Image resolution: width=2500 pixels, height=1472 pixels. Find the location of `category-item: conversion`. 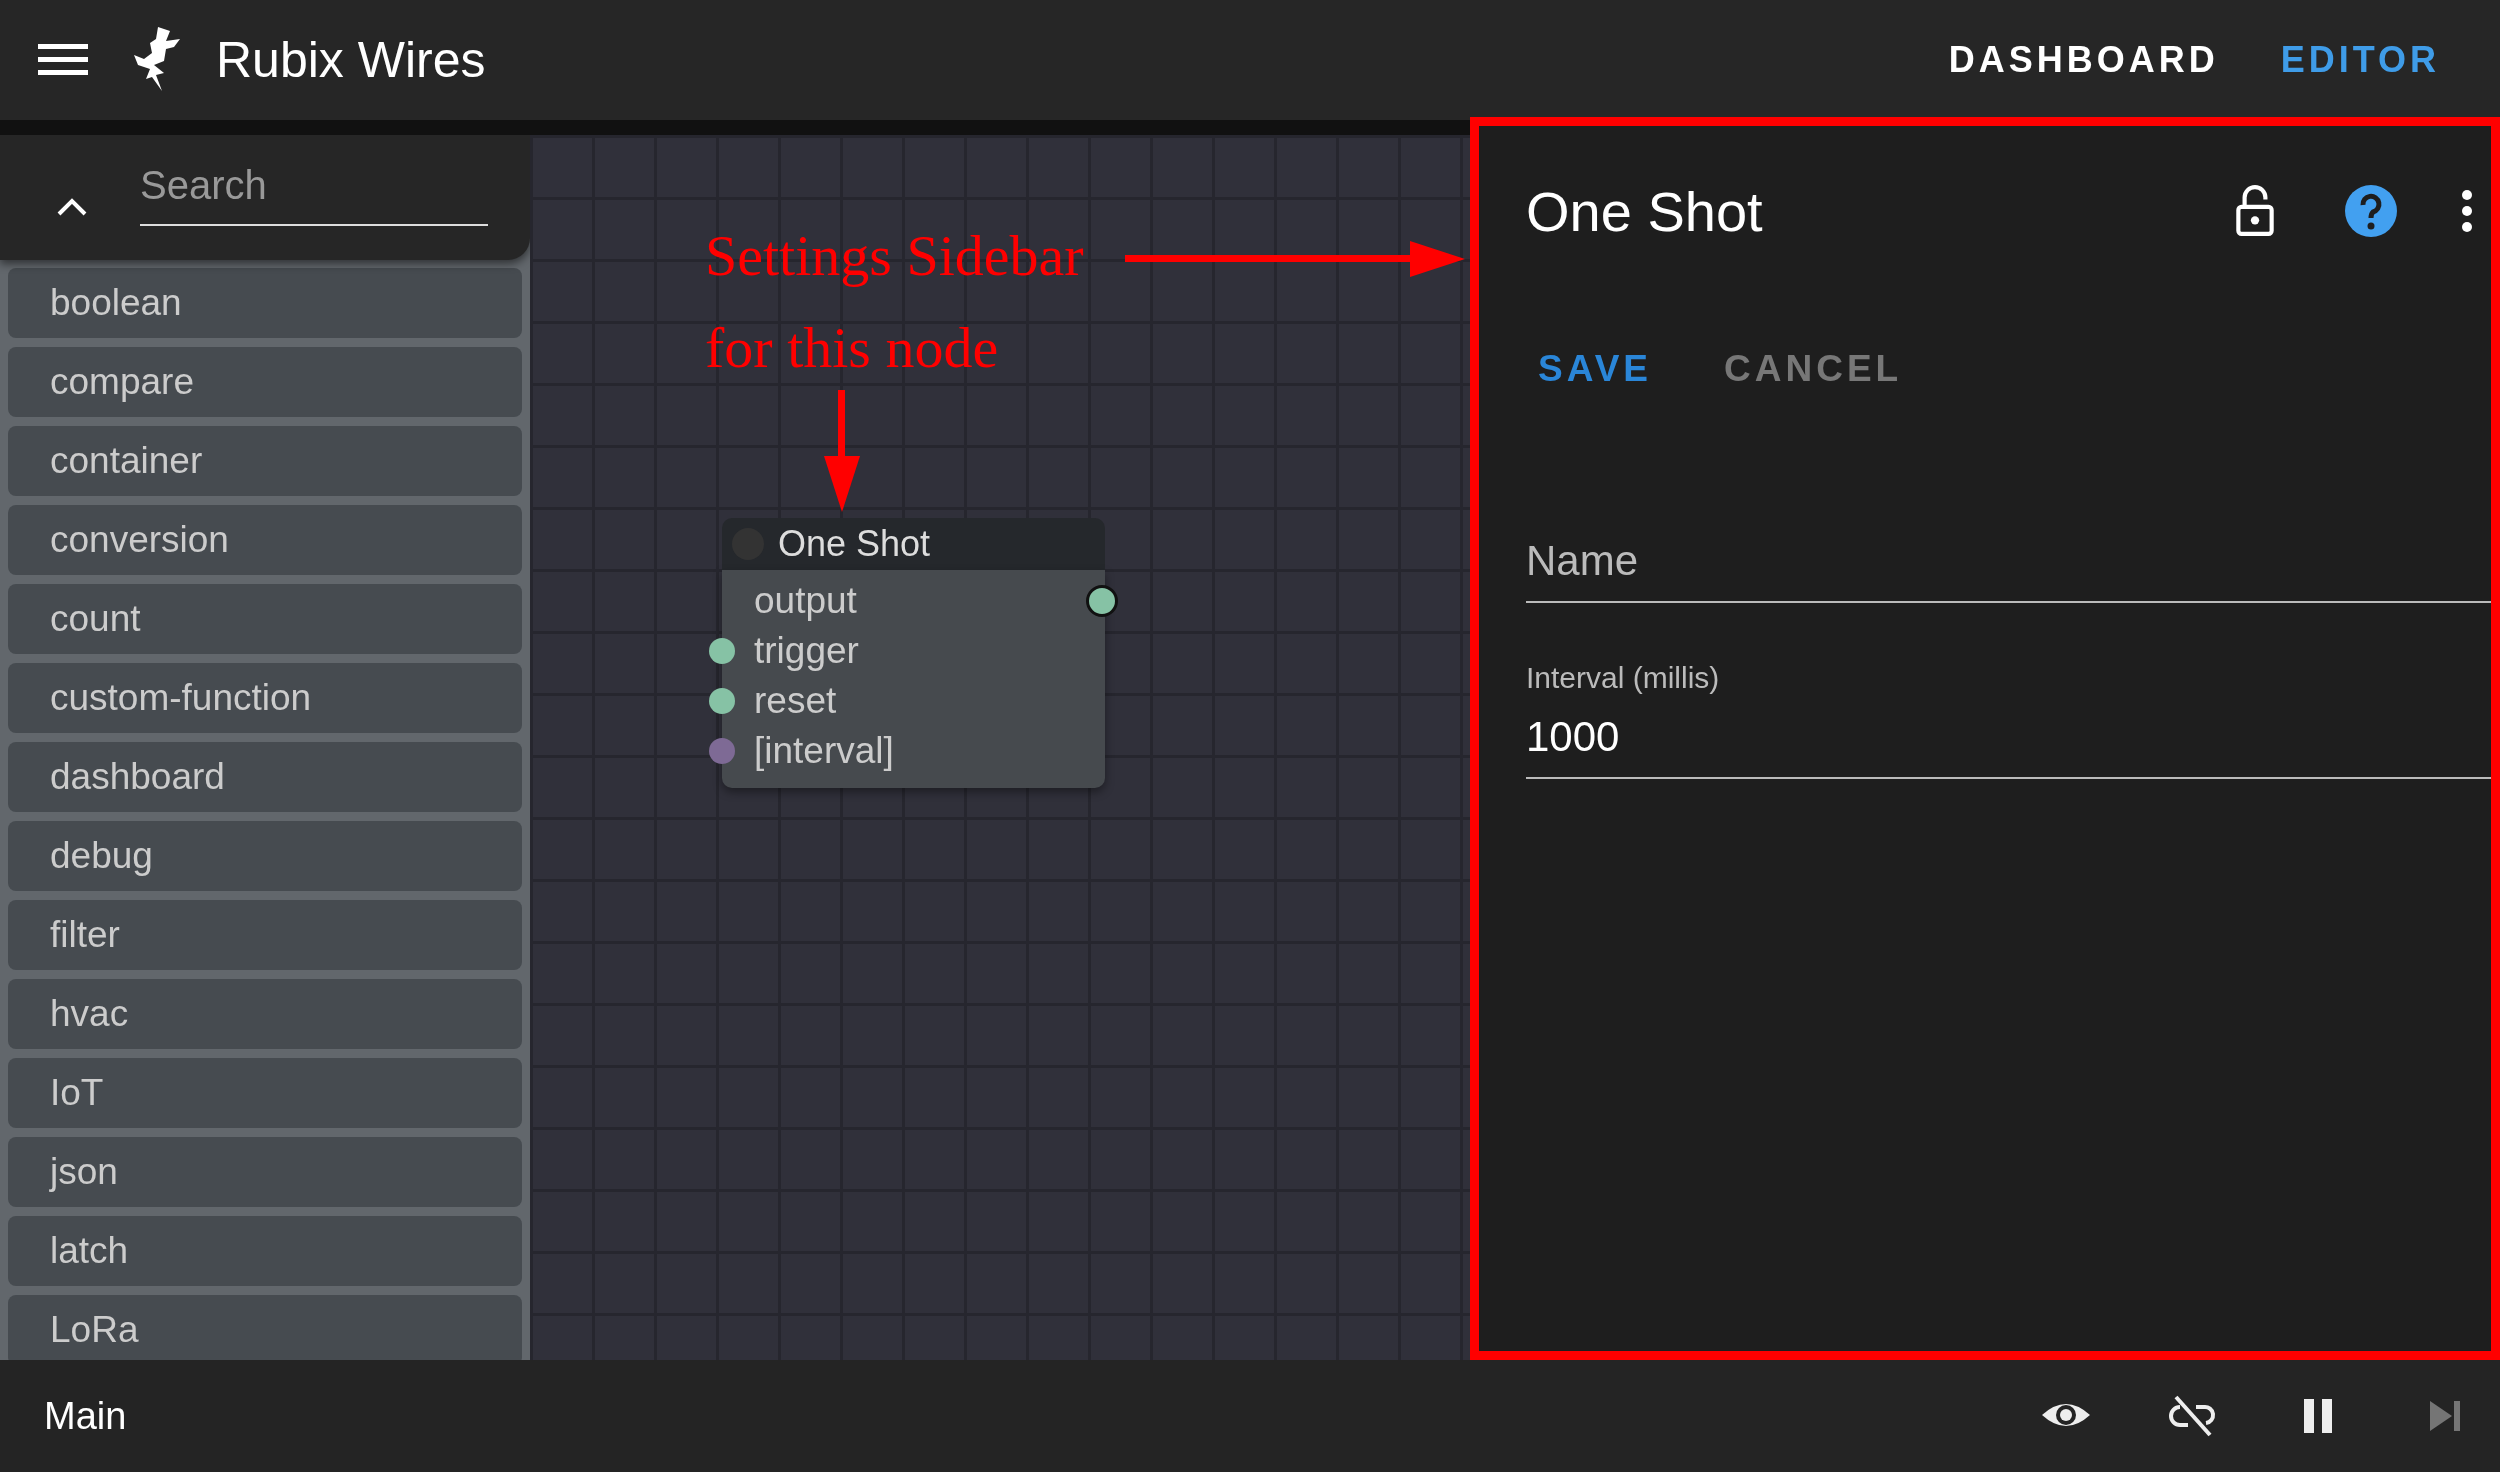

category-item: conversion is located at coordinates (265, 540).